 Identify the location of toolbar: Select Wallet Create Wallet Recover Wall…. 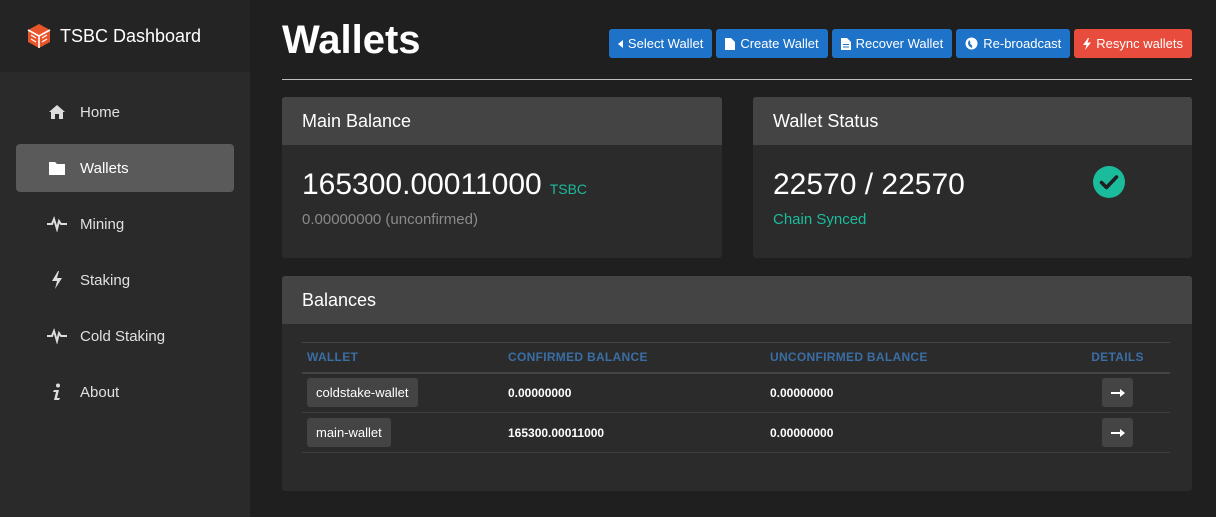
(900, 43).